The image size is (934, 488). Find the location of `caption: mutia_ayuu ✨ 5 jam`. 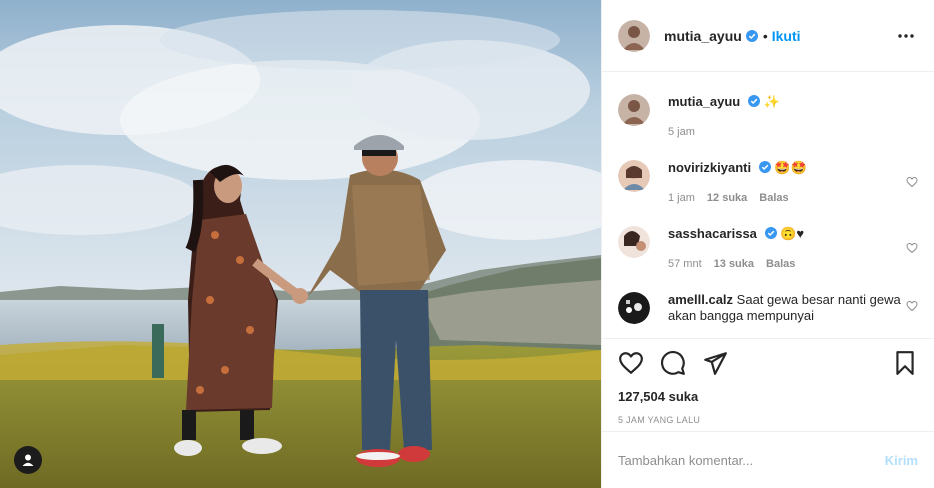

caption: mutia_ayuu ✨ 5 jam is located at coordinates (768, 105).